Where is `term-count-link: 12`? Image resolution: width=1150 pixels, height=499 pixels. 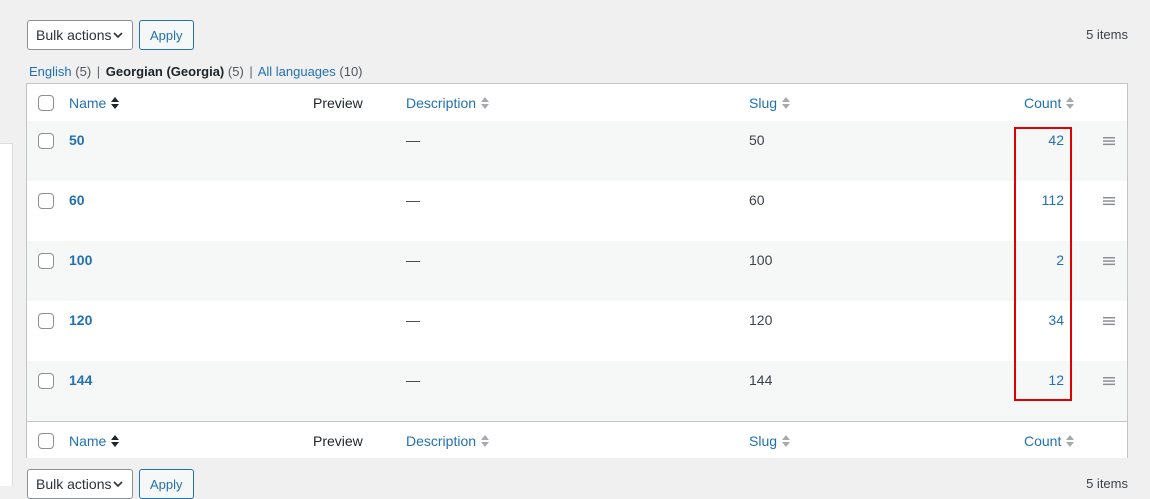
term-count-link: 12 is located at coordinates (1056, 380).